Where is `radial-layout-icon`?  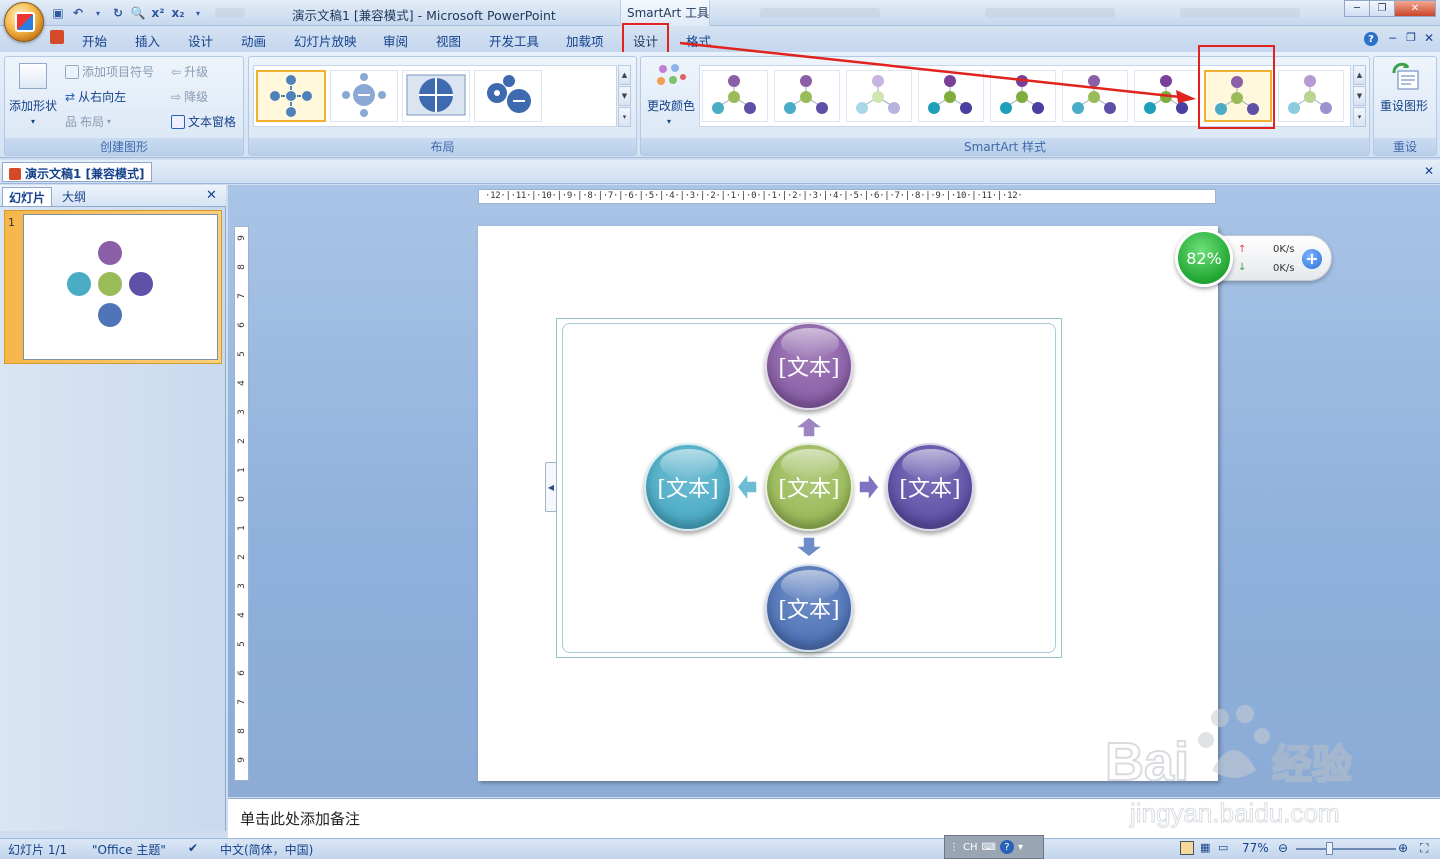
radial-layout-icon is located at coordinates (291, 96).